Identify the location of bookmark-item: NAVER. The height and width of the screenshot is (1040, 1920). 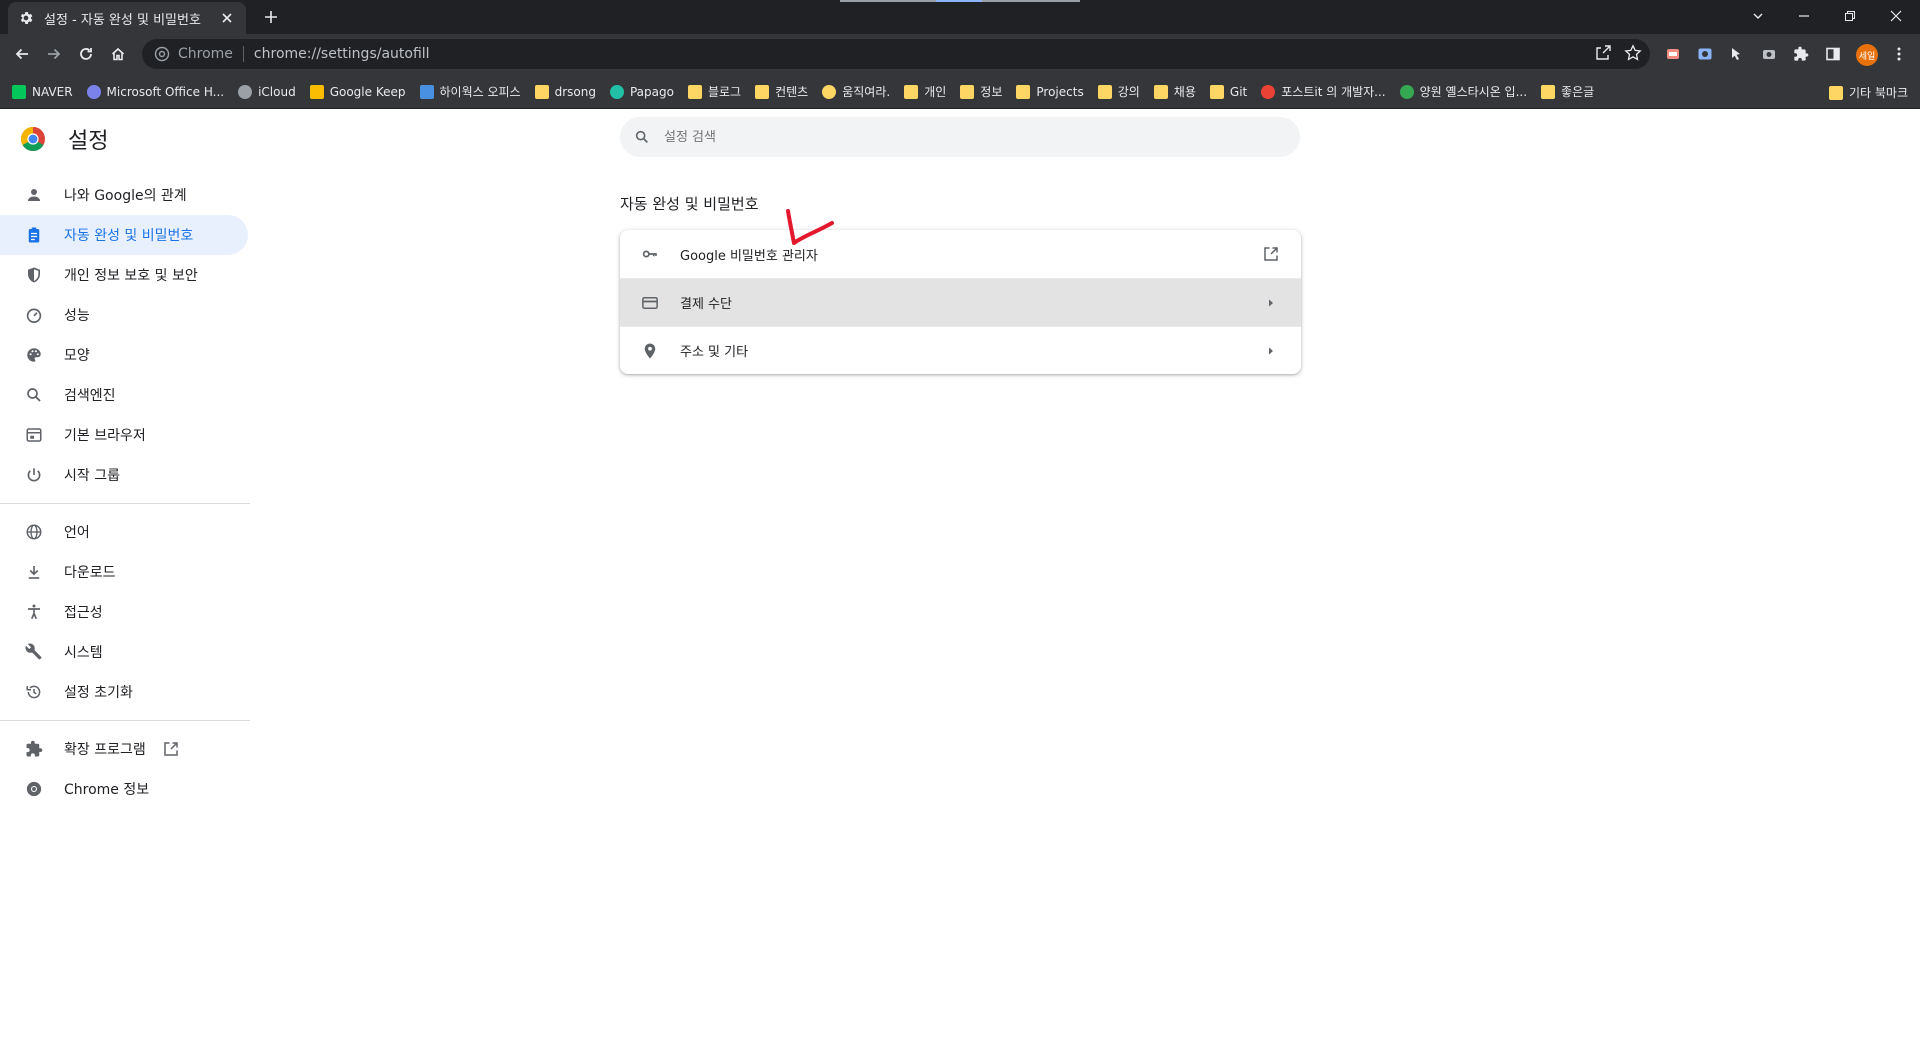
(42, 91).